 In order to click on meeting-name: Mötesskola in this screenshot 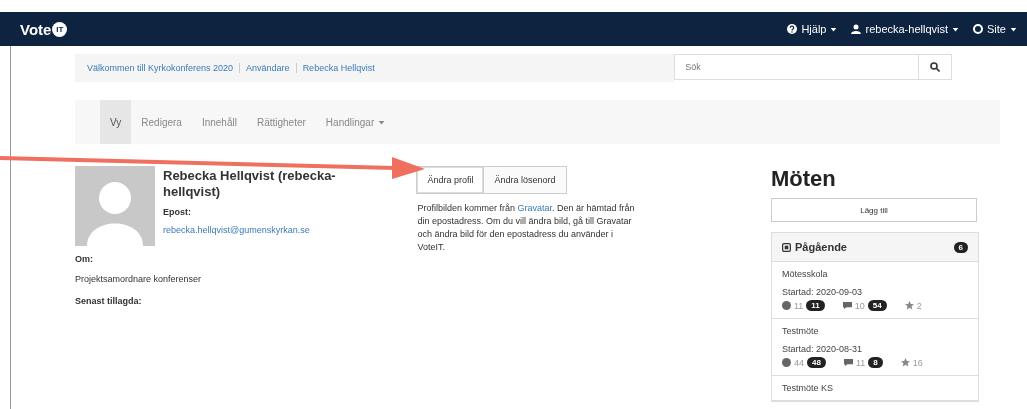, I will do `click(805, 274)`.